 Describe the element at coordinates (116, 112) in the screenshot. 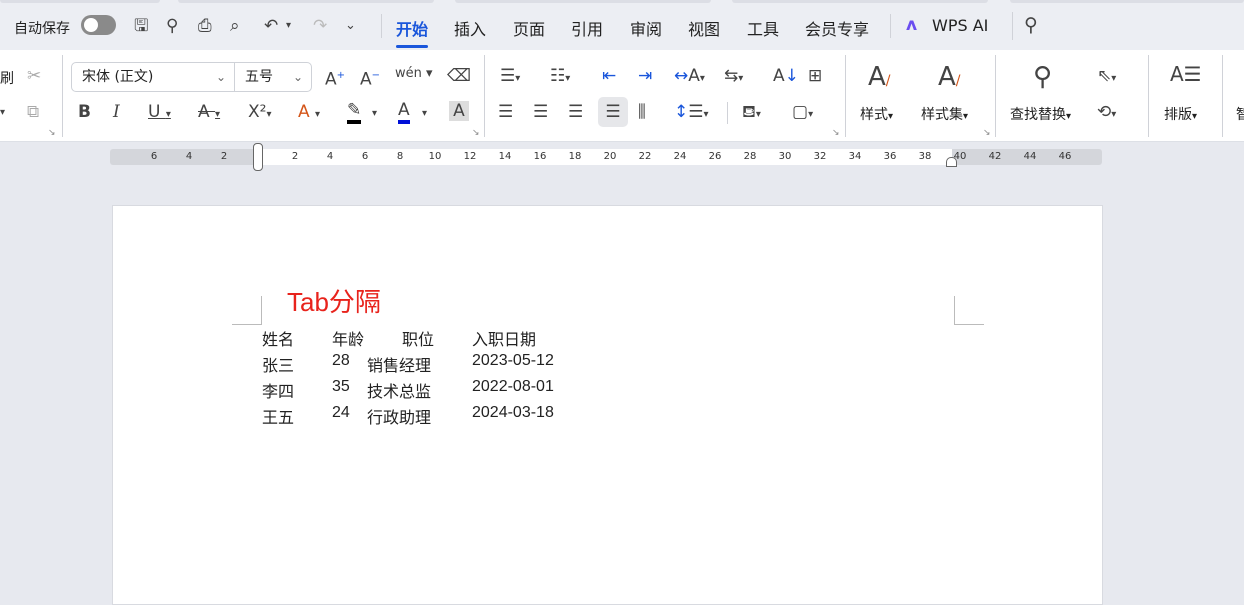

I see `italic-icon: I` at that location.